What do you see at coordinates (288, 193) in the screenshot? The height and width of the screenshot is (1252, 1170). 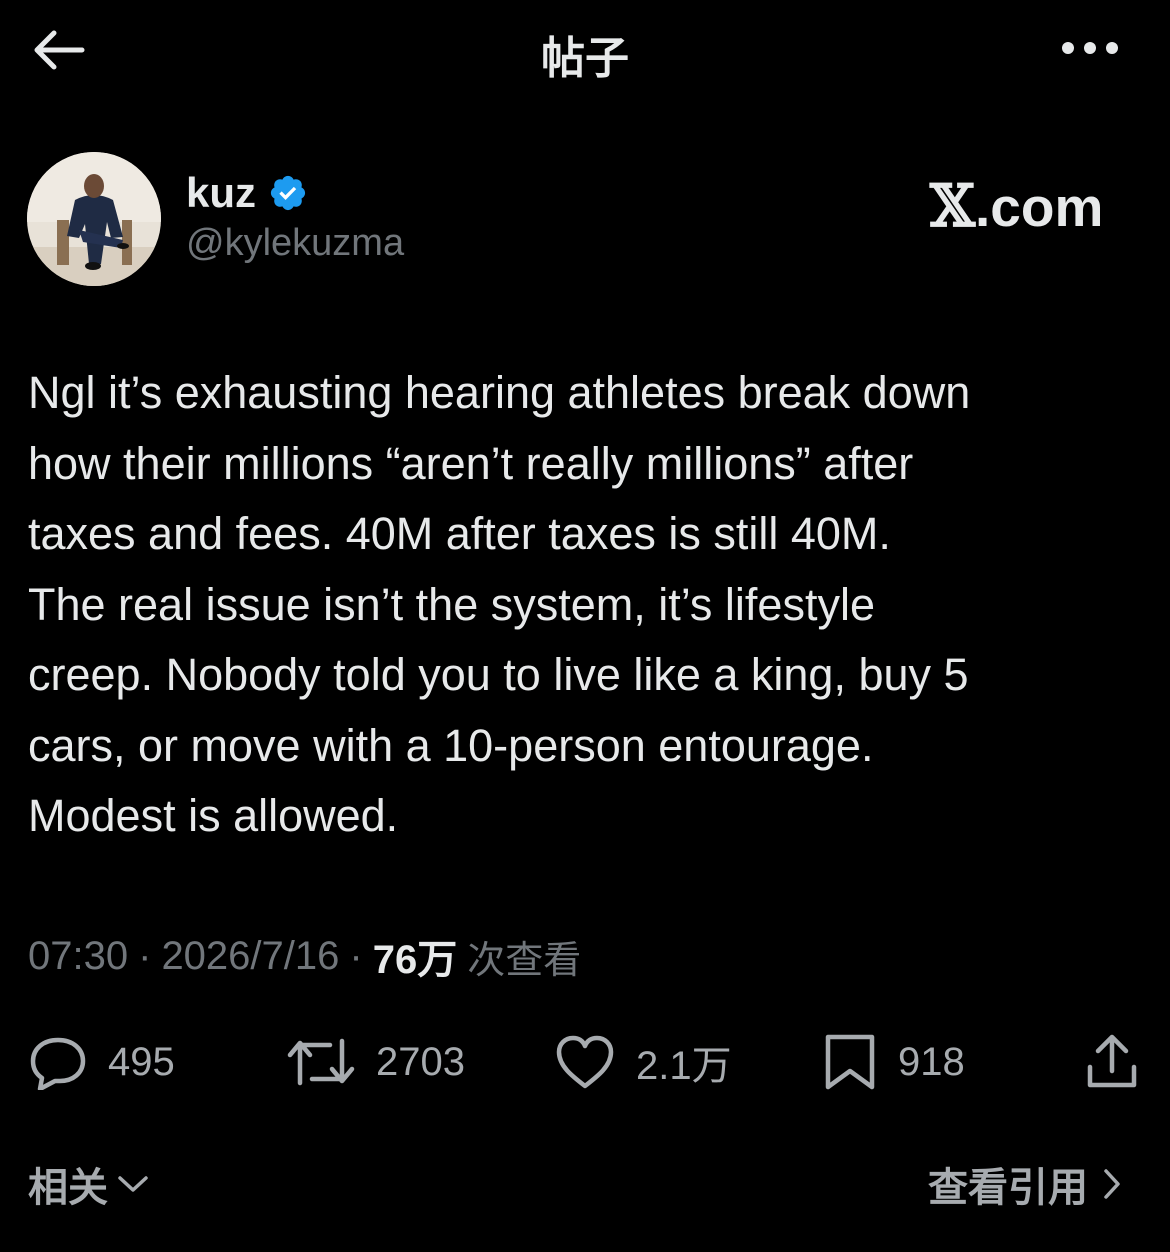 I see `verified-badge-icon` at bounding box center [288, 193].